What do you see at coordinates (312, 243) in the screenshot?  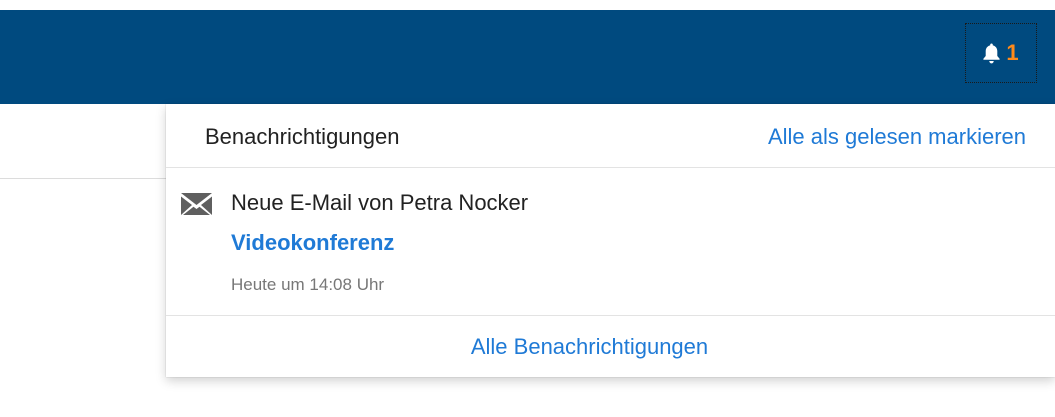 I see `notification-subject-link: Videokonferenz` at bounding box center [312, 243].